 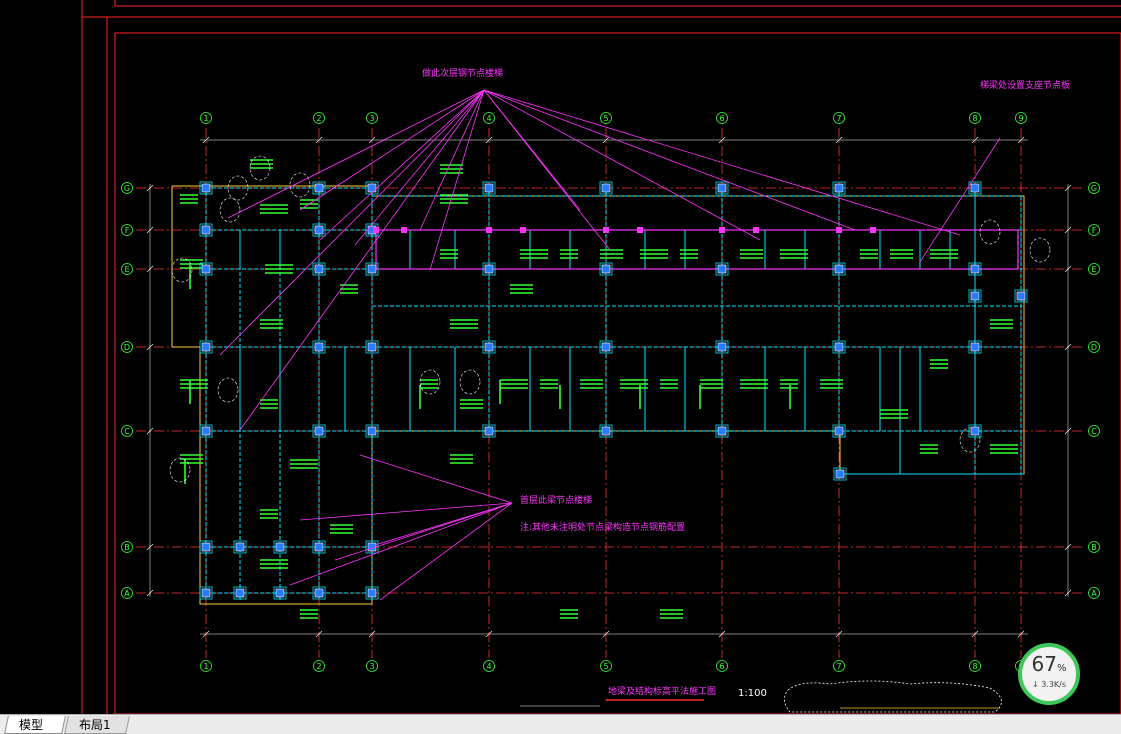 What do you see at coordinates (462, 73) in the screenshot?
I see `annotation-top-center: 做此次层钢节点楼梯` at bounding box center [462, 73].